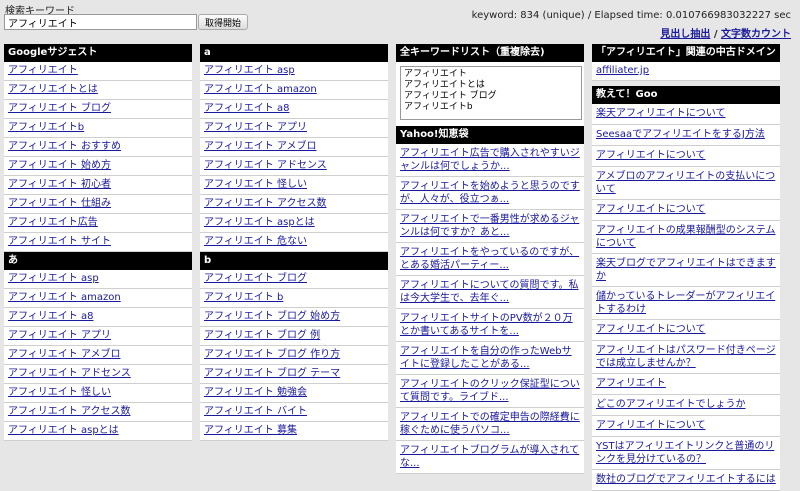 The height and width of the screenshot is (491, 800). What do you see at coordinates (272, 373) in the screenshot?
I see `keyword-link: アフィリエイト ブログ テーマ` at bounding box center [272, 373].